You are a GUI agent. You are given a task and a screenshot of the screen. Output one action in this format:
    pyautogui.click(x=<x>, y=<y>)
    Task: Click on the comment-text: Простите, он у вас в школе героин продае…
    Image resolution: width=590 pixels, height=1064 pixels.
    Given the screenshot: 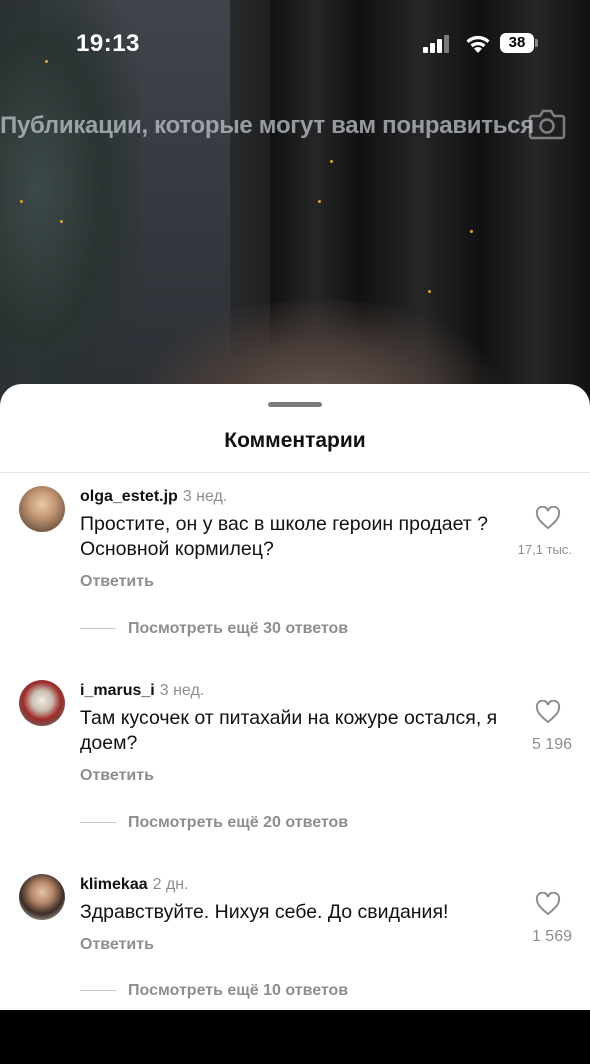 What is the action you would take?
    pyautogui.click(x=284, y=536)
    